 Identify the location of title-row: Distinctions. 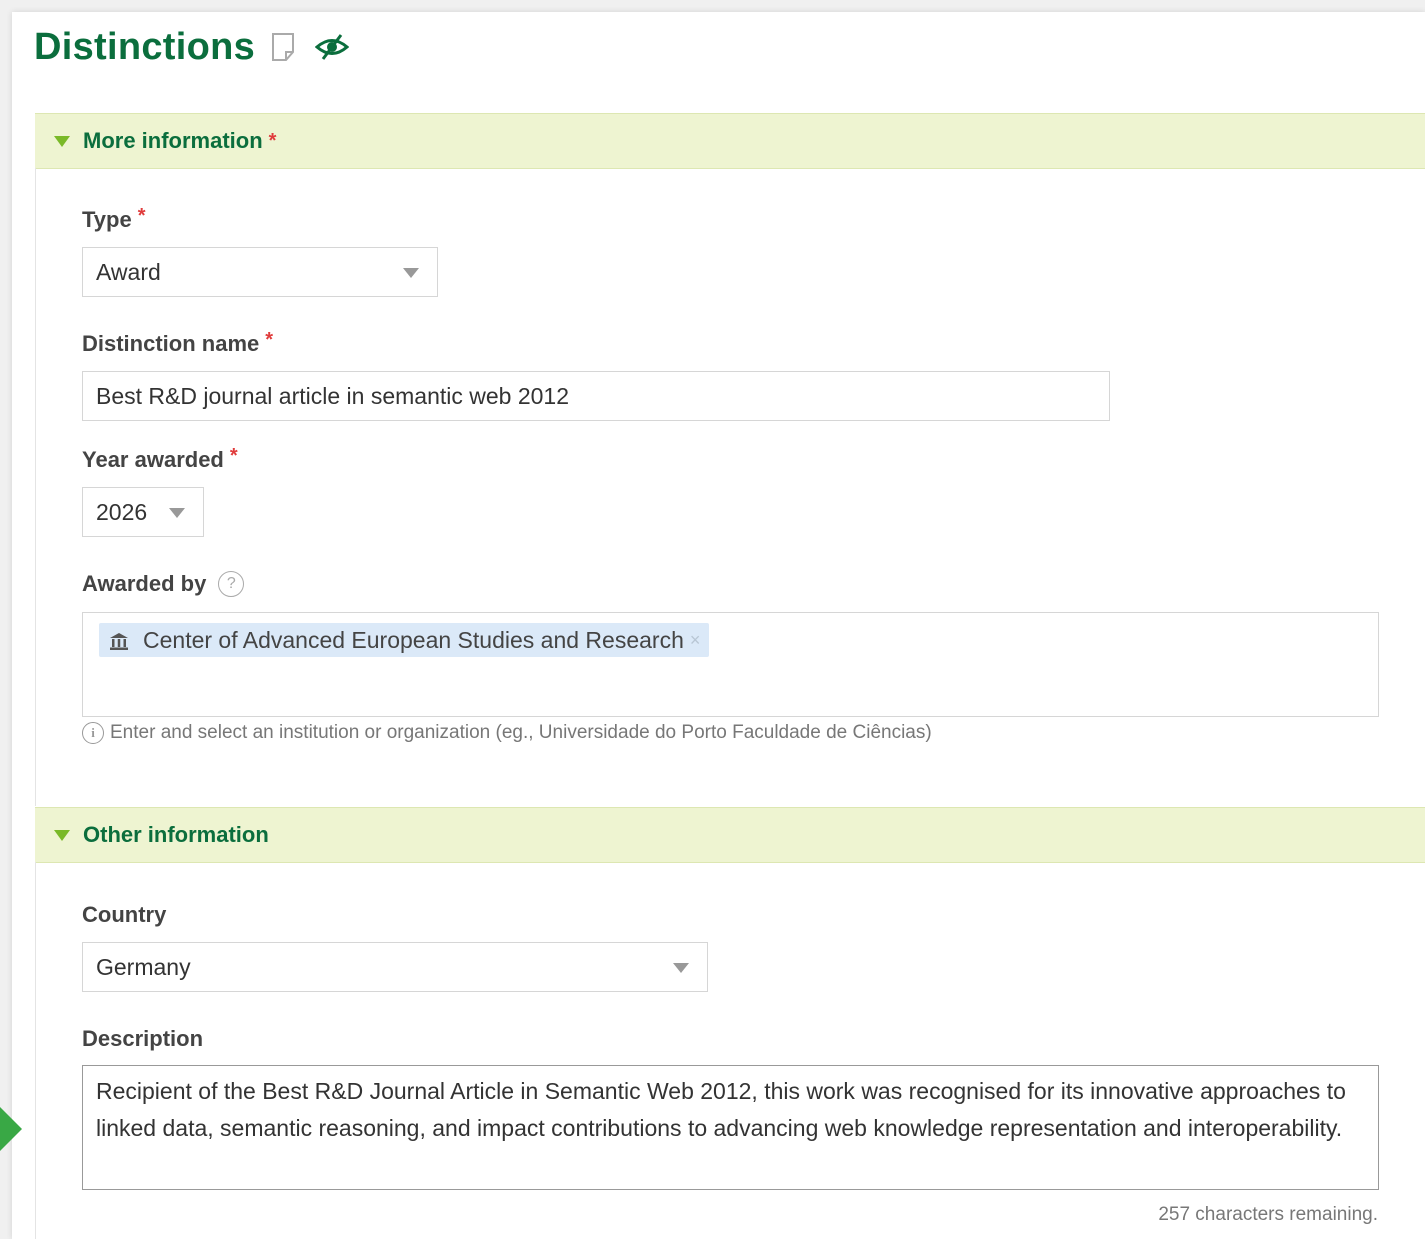
(192, 47).